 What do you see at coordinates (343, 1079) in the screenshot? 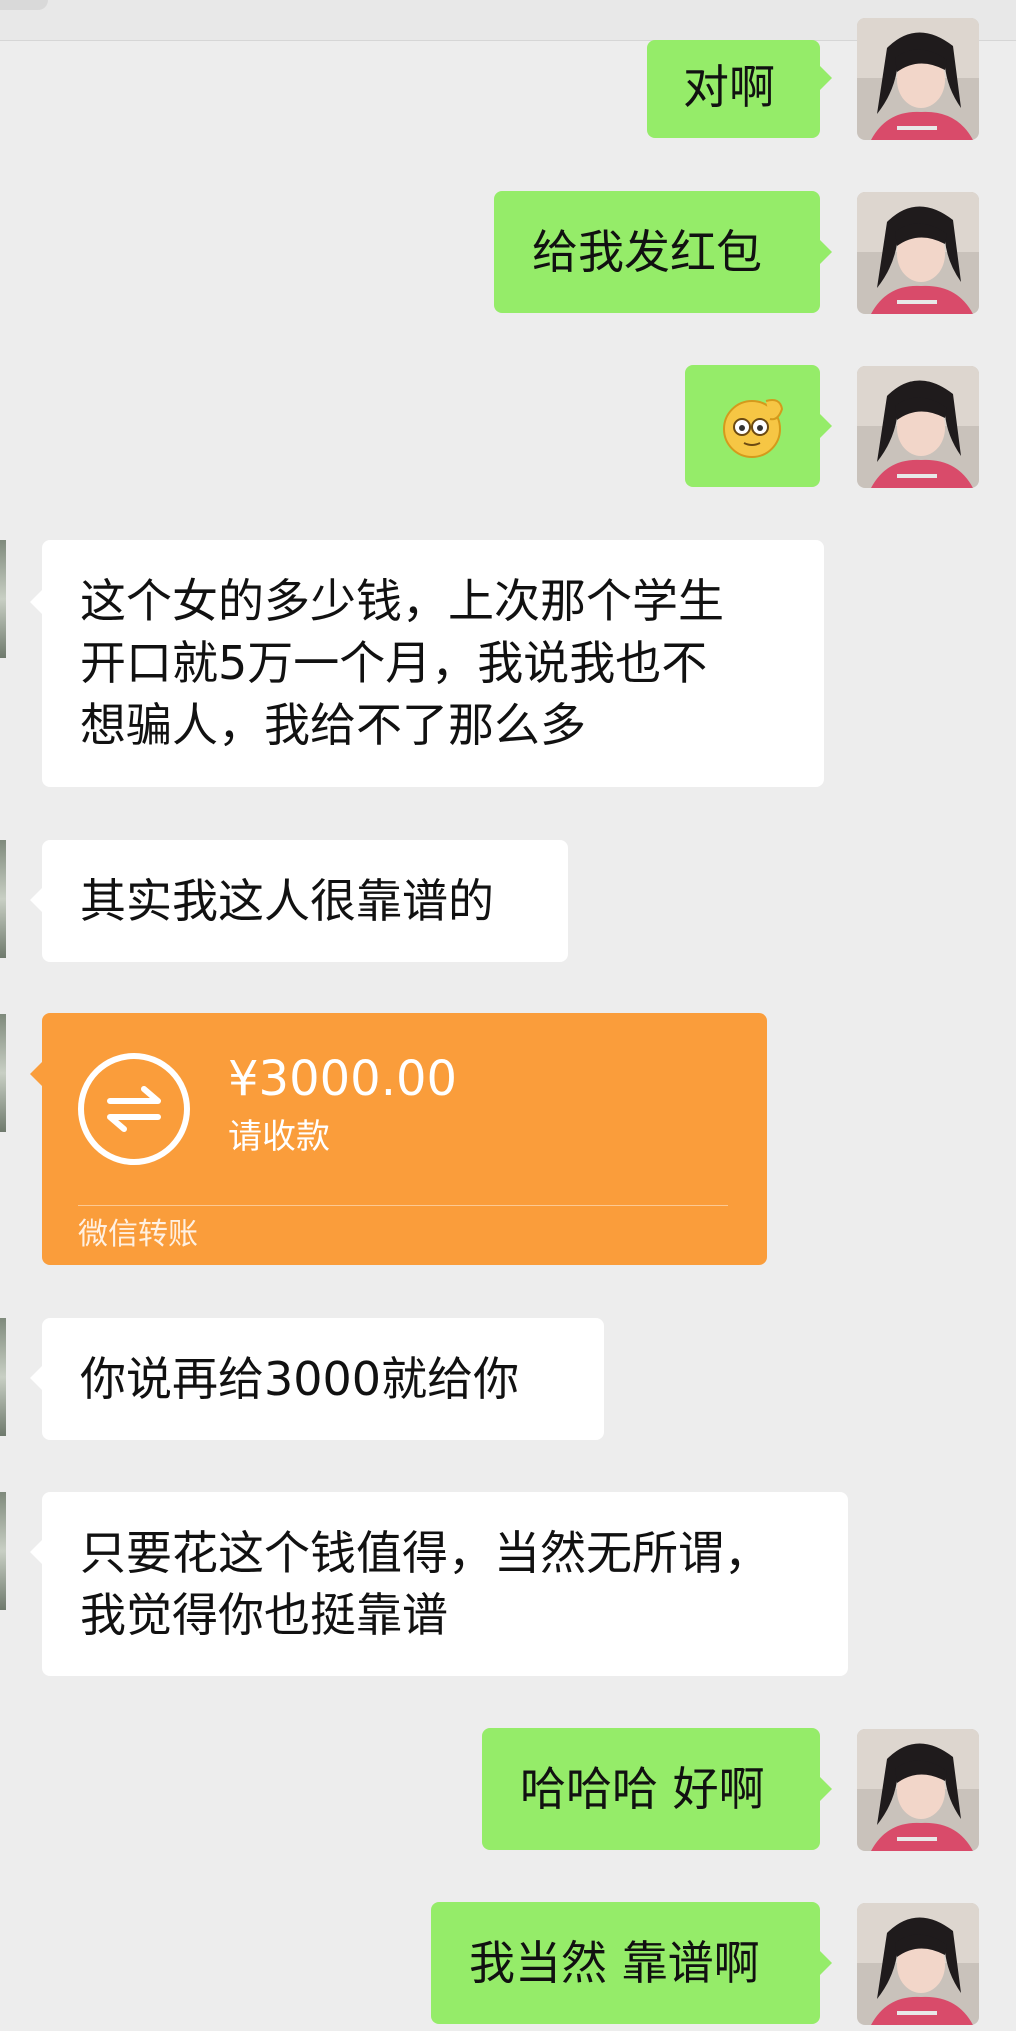
I see `transfer-amount: ¥3000.00` at bounding box center [343, 1079].